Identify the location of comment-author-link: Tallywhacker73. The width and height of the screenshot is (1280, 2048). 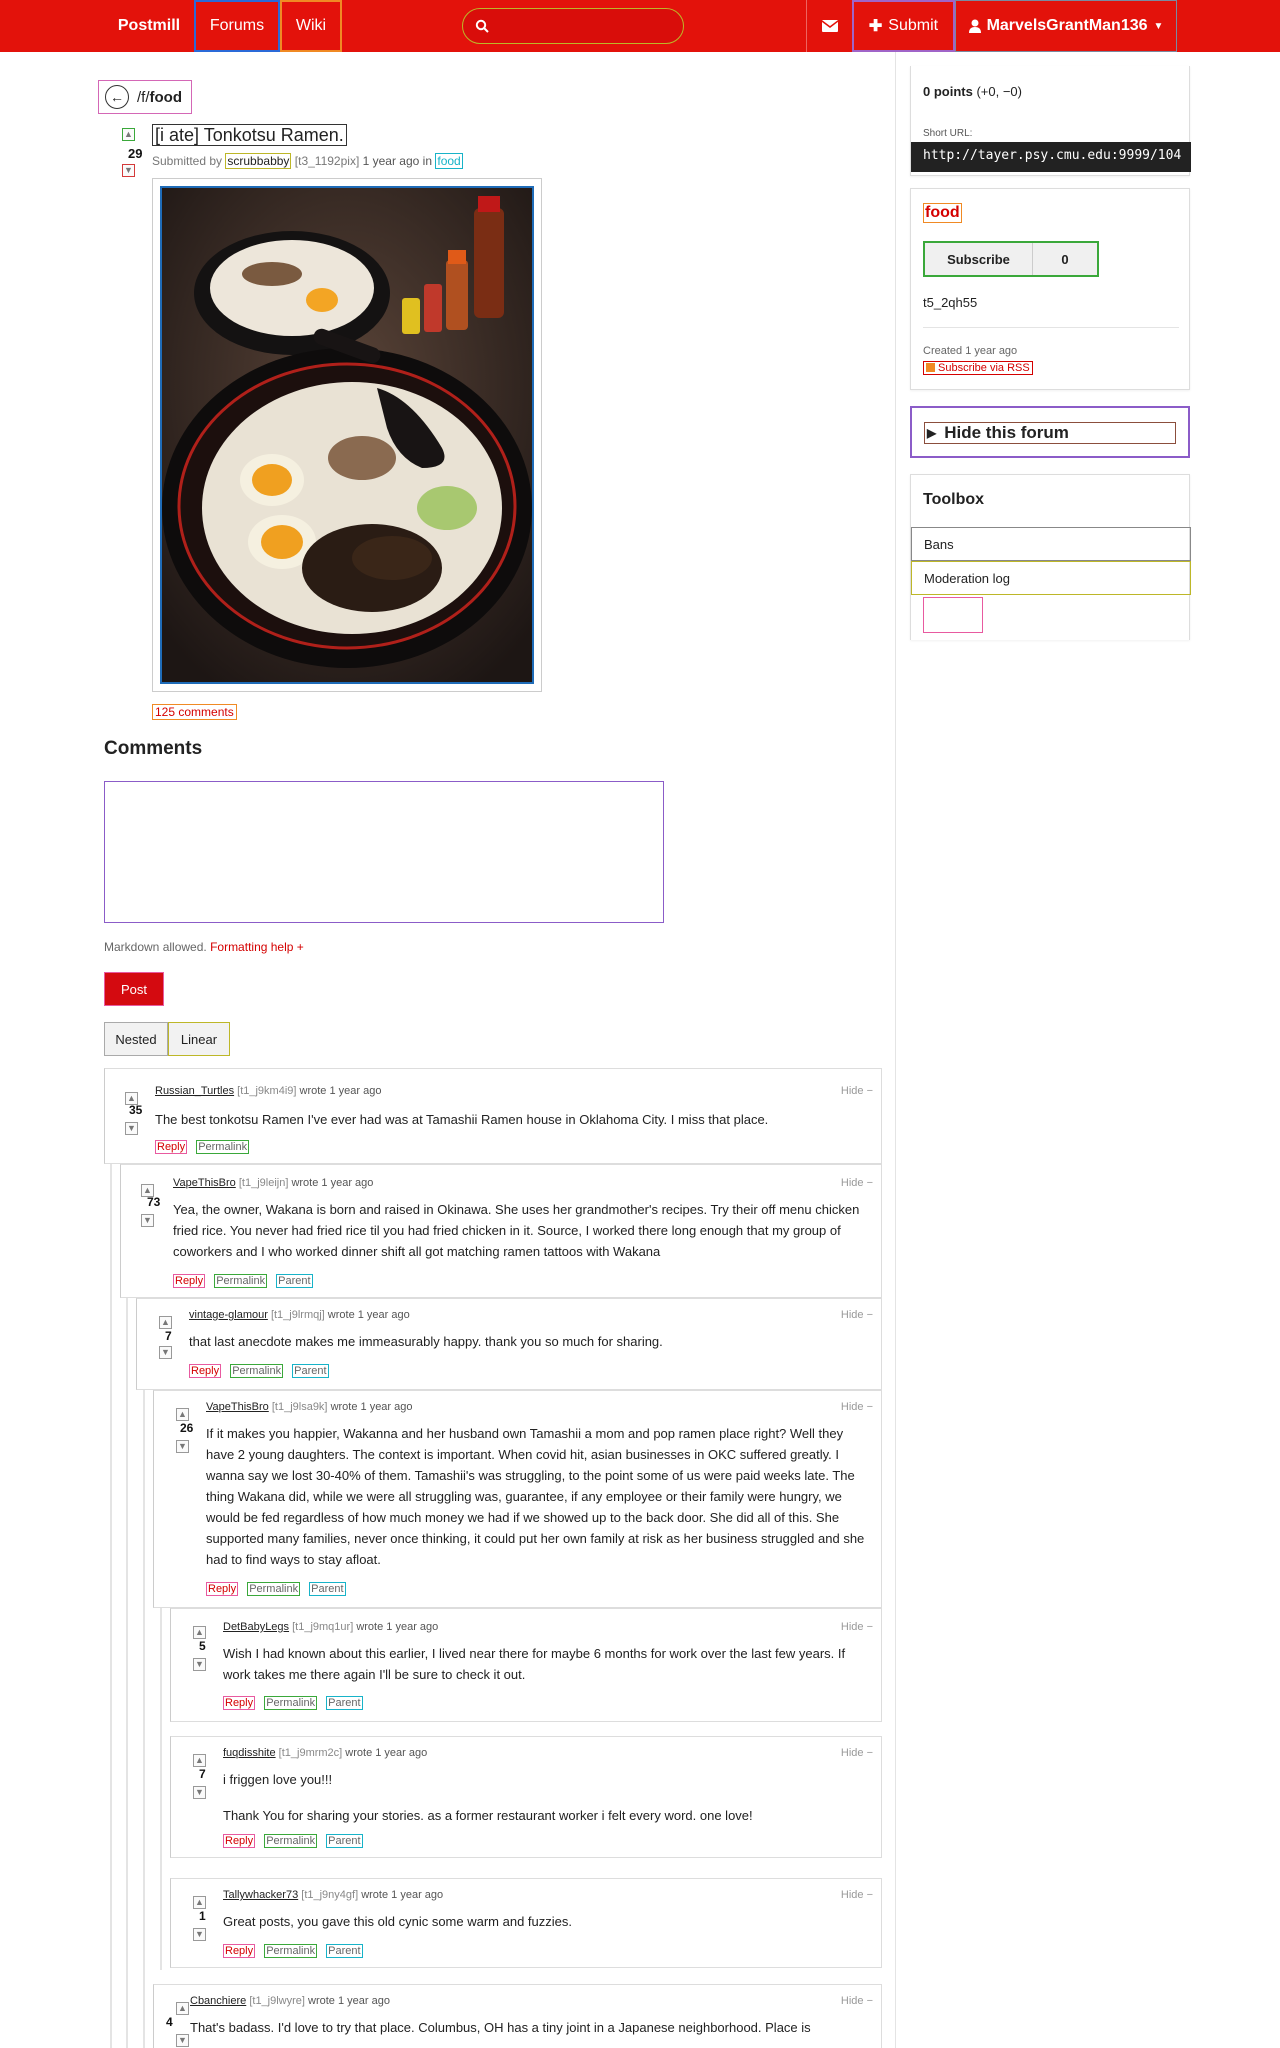
(260, 1895).